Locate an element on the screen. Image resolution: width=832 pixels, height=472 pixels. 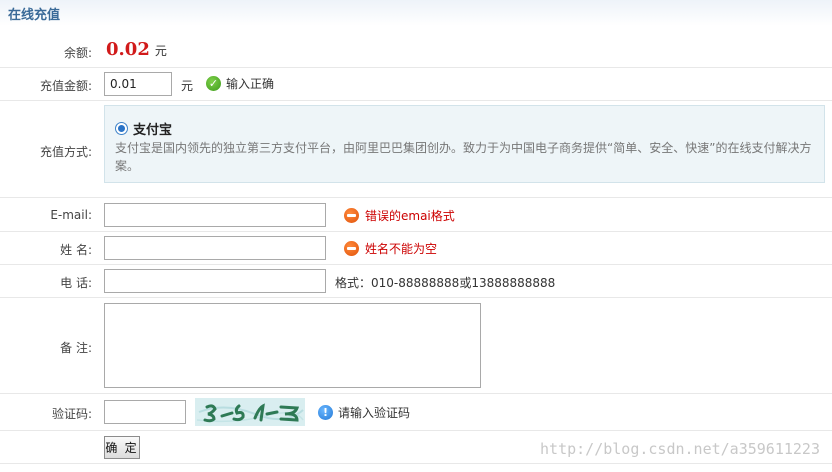
recharge-amount-input is located at coordinates (138, 84).